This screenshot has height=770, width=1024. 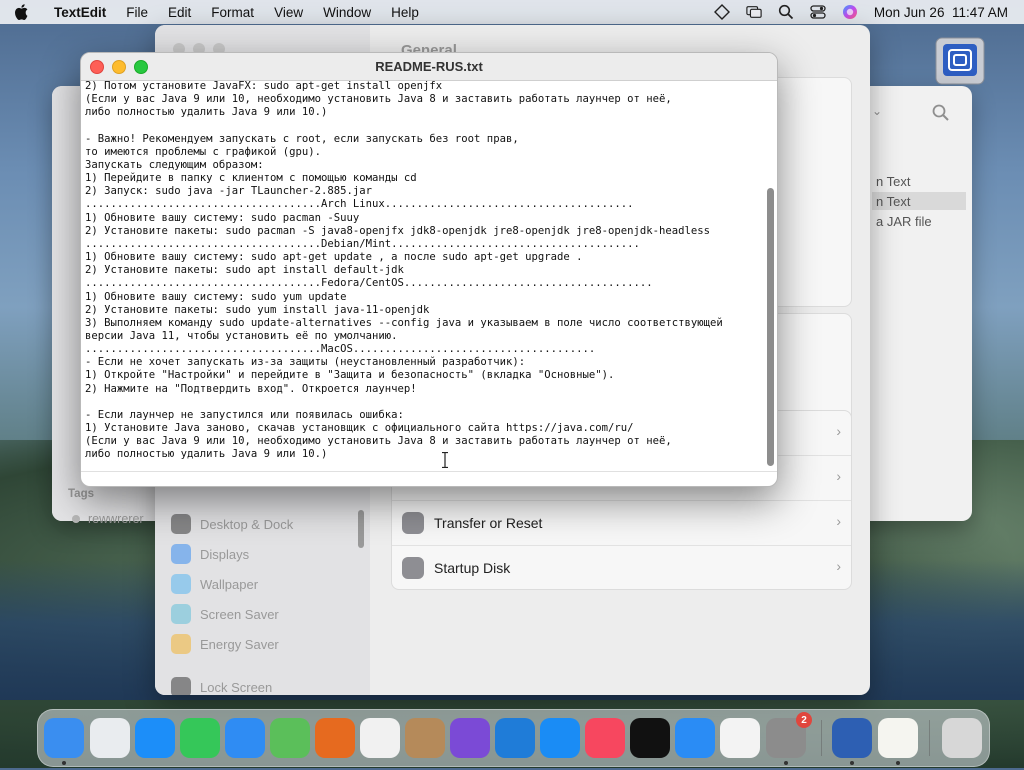 What do you see at coordinates (919, 181) in the screenshot?
I see `finder-list-item: n Text` at bounding box center [919, 181].